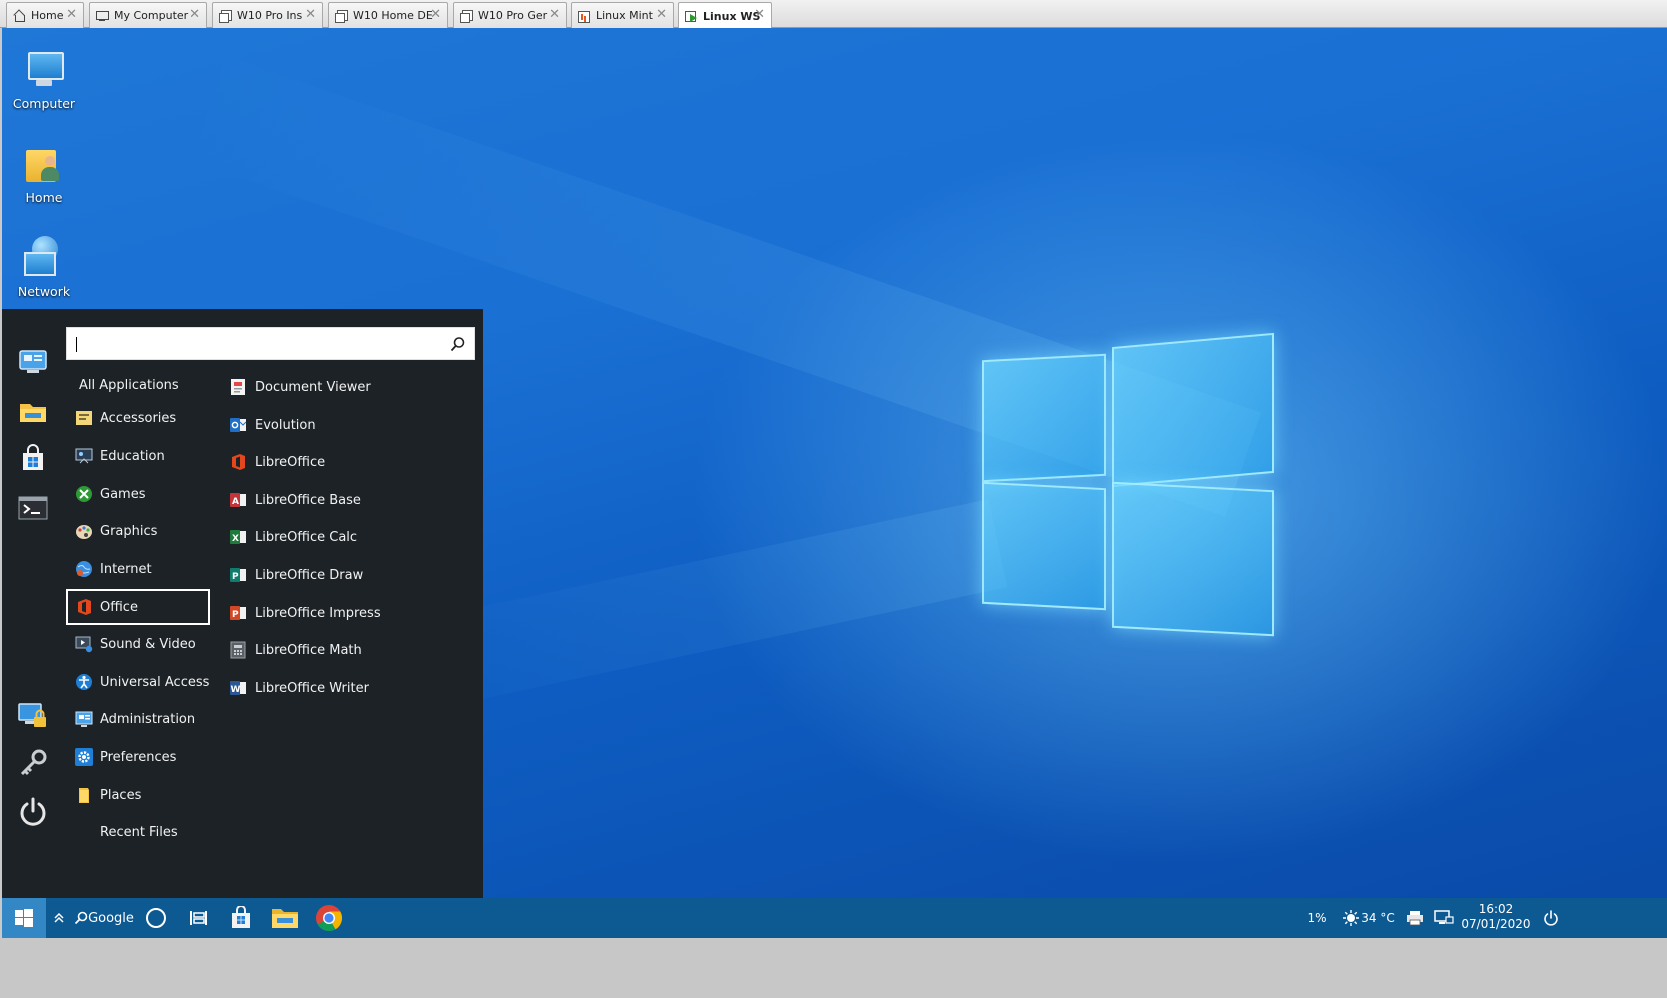  What do you see at coordinates (349, 688) in the screenshot?
I see `app-libreoffice-writer: W LibreOffice Writer` at bounding box center [349, 688].